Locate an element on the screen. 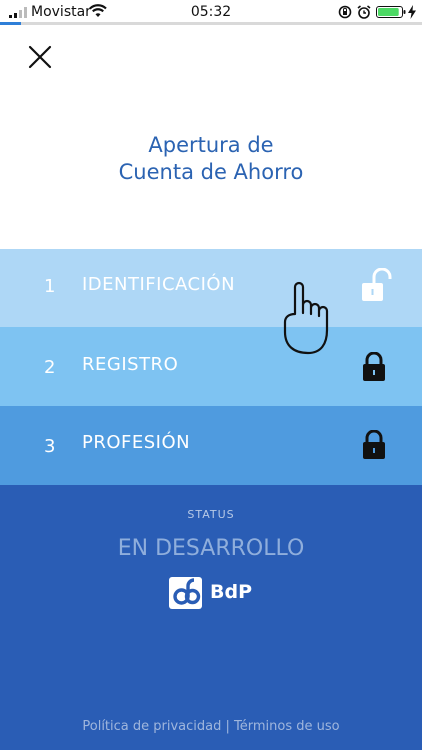 The width and height of the screenshot is (422, 750). step-identificacion: 1 IDENTIFICACIÓN is located at coordinates (211, 288).